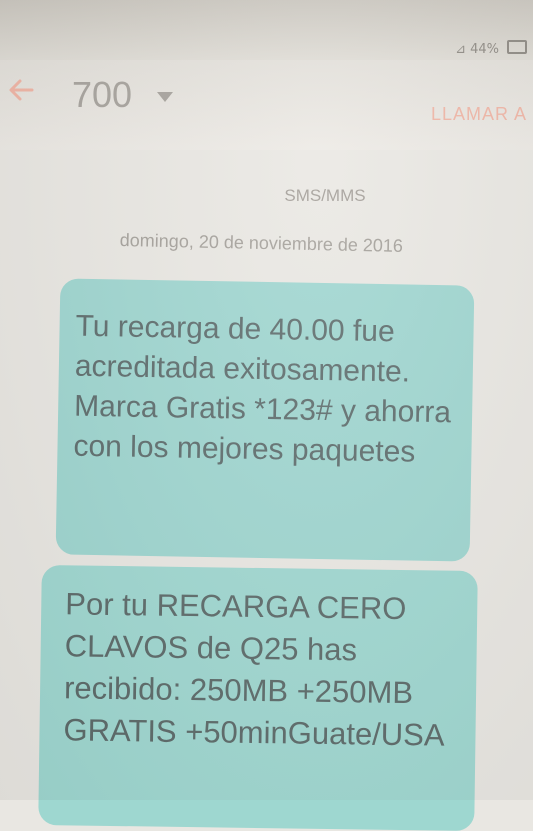 Image resolution: width=533 pixels, height=831 pixels. I want to click on contact-name: 700, so click(102, 95).